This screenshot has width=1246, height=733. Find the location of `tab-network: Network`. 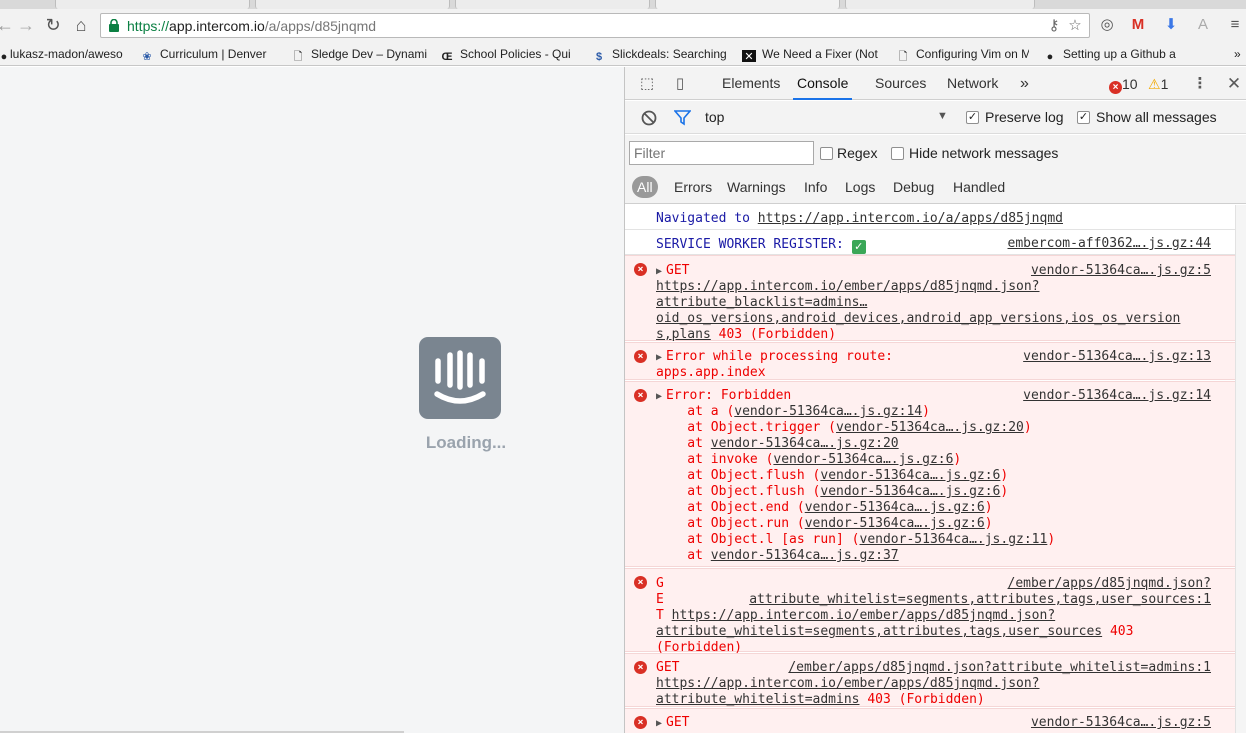

tab-network: Network is located at coordinates (972, 83).